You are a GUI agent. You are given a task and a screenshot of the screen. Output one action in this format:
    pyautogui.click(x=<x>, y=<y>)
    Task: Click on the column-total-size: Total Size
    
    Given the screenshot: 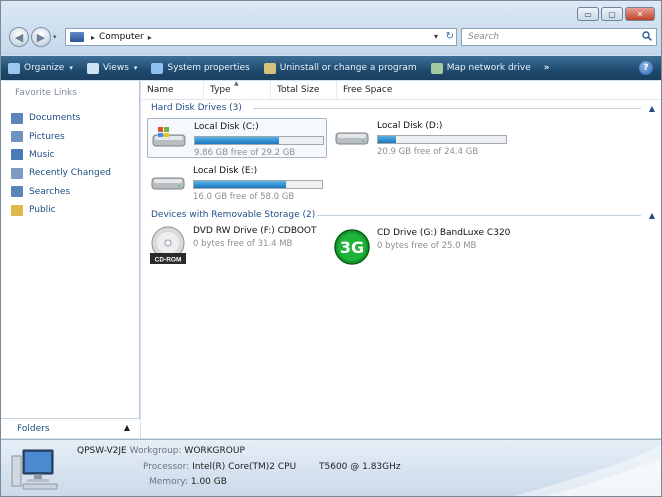 What is the action you would take?
    pyautogui.click(x=304, y=90)
    